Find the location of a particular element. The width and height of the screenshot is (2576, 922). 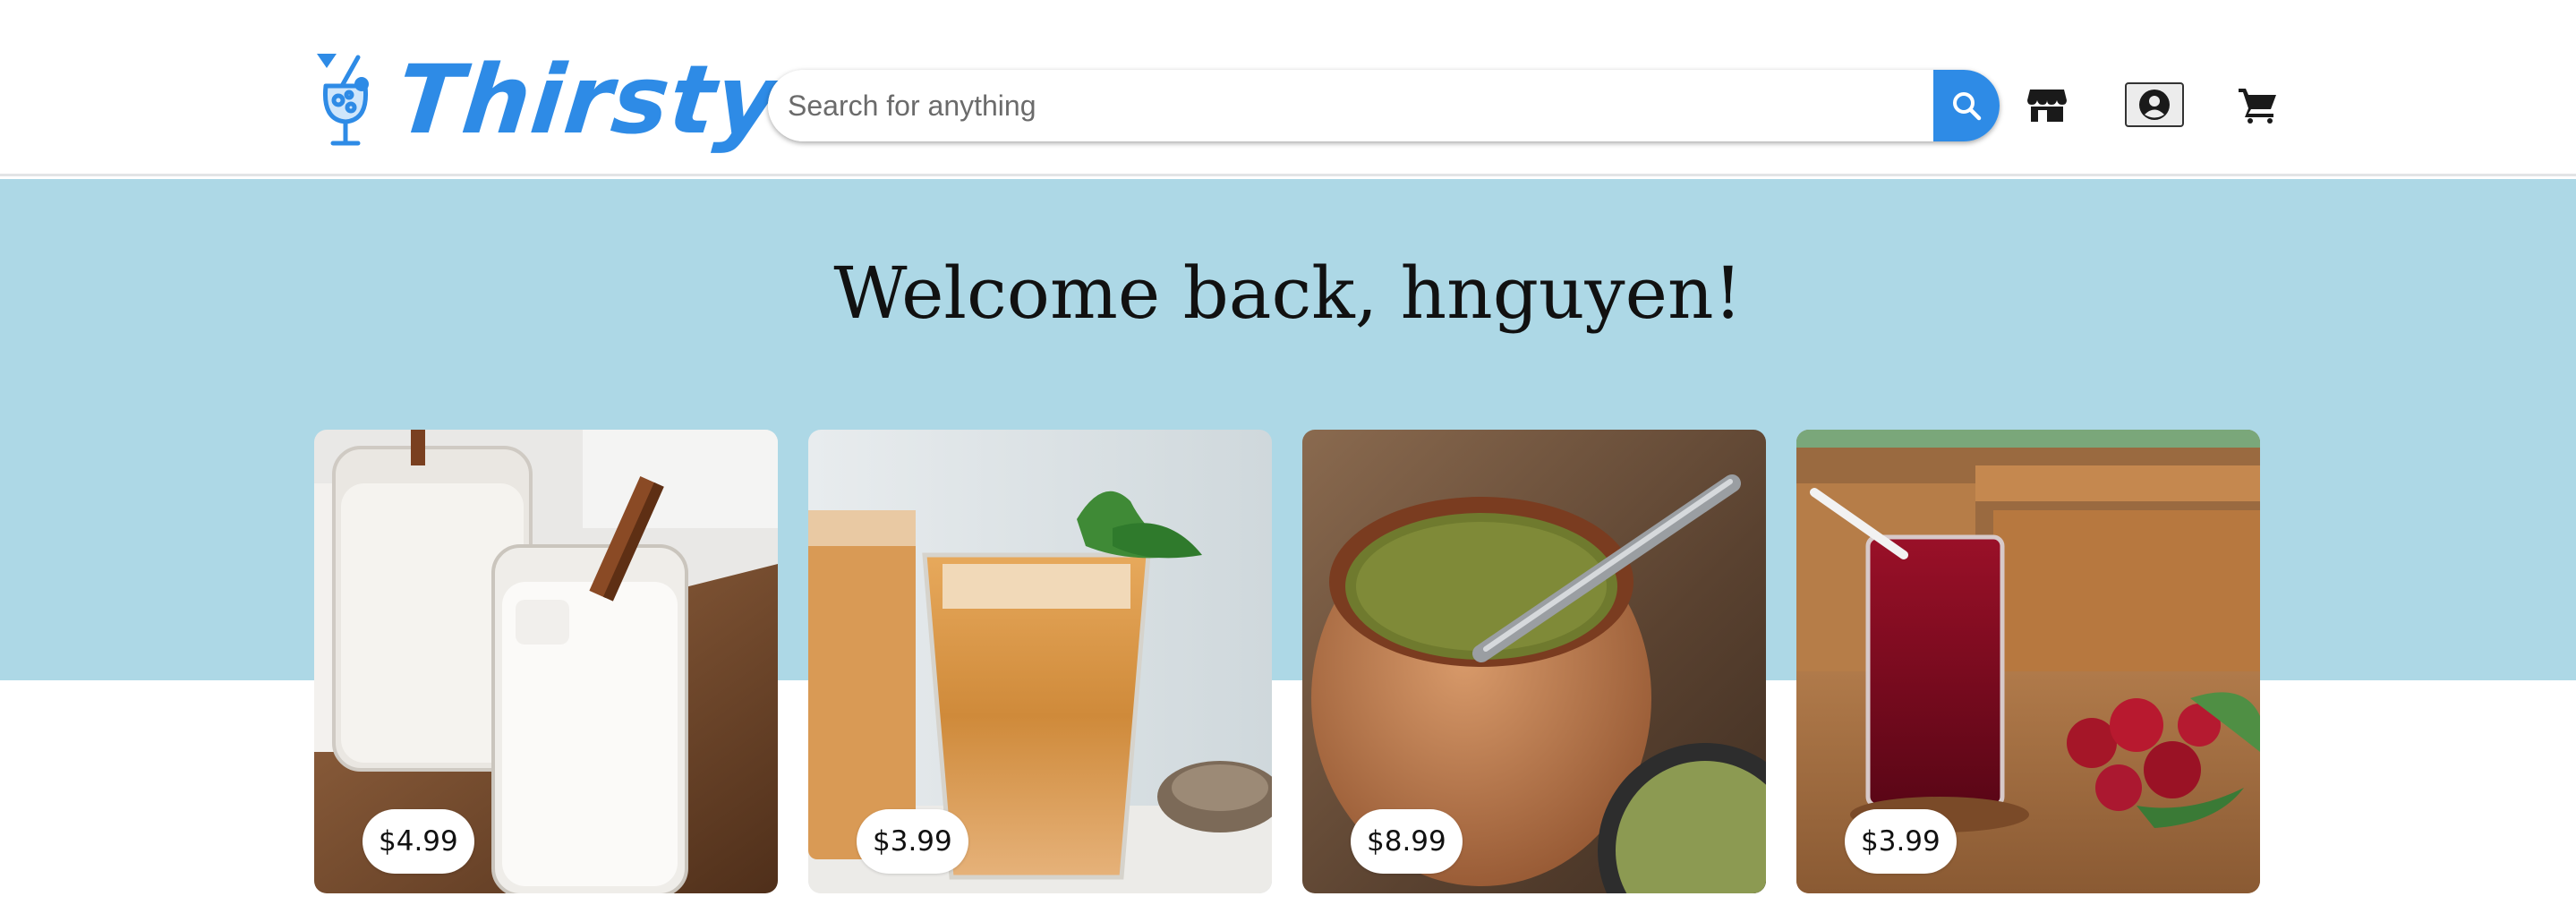

cart-icon is located at coordinates (2257, 106).